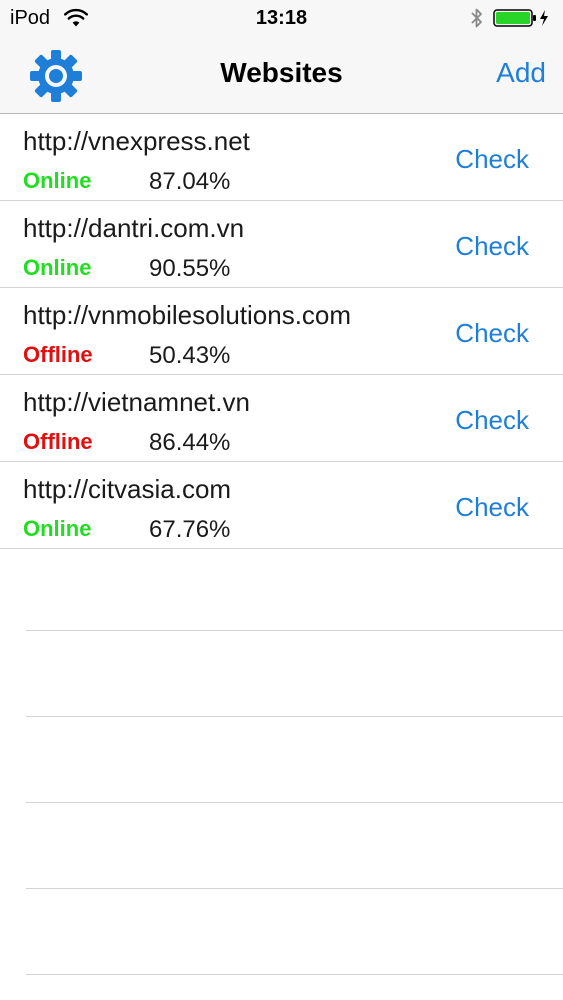 This screenshot has height=1000, width=563. I want to click on page-title: Websites, so click(281, 72).